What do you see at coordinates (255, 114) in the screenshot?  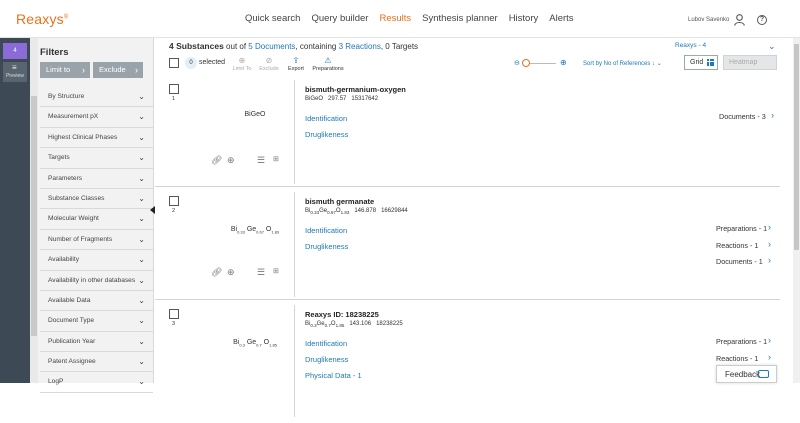 I see `structure-depiction: BiGeO` at bounding box center [255, 114].